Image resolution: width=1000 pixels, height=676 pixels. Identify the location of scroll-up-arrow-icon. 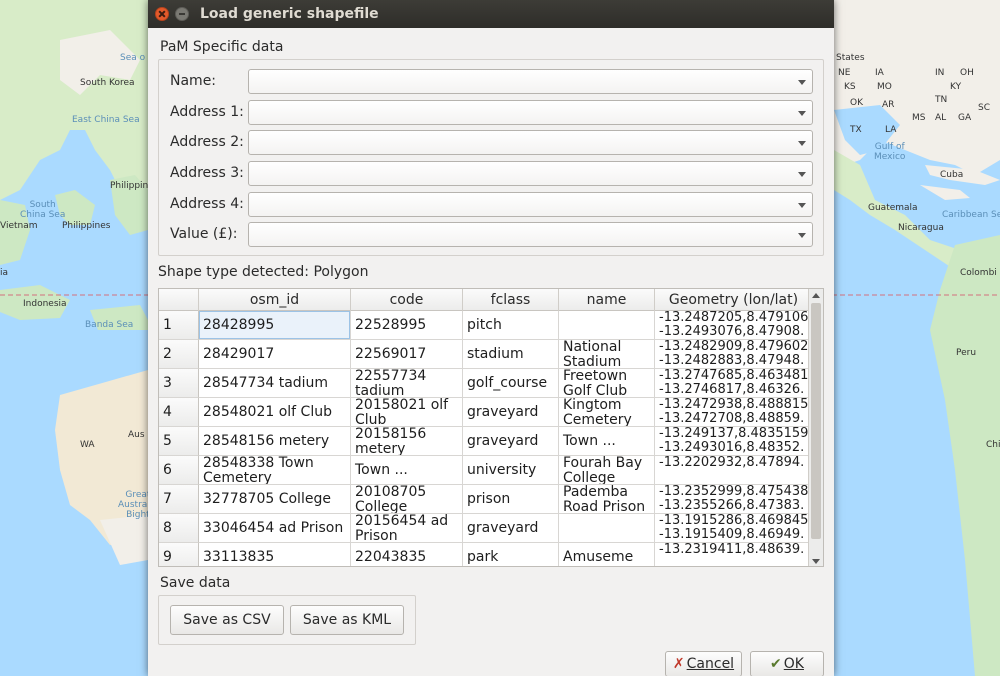
(816, 295).